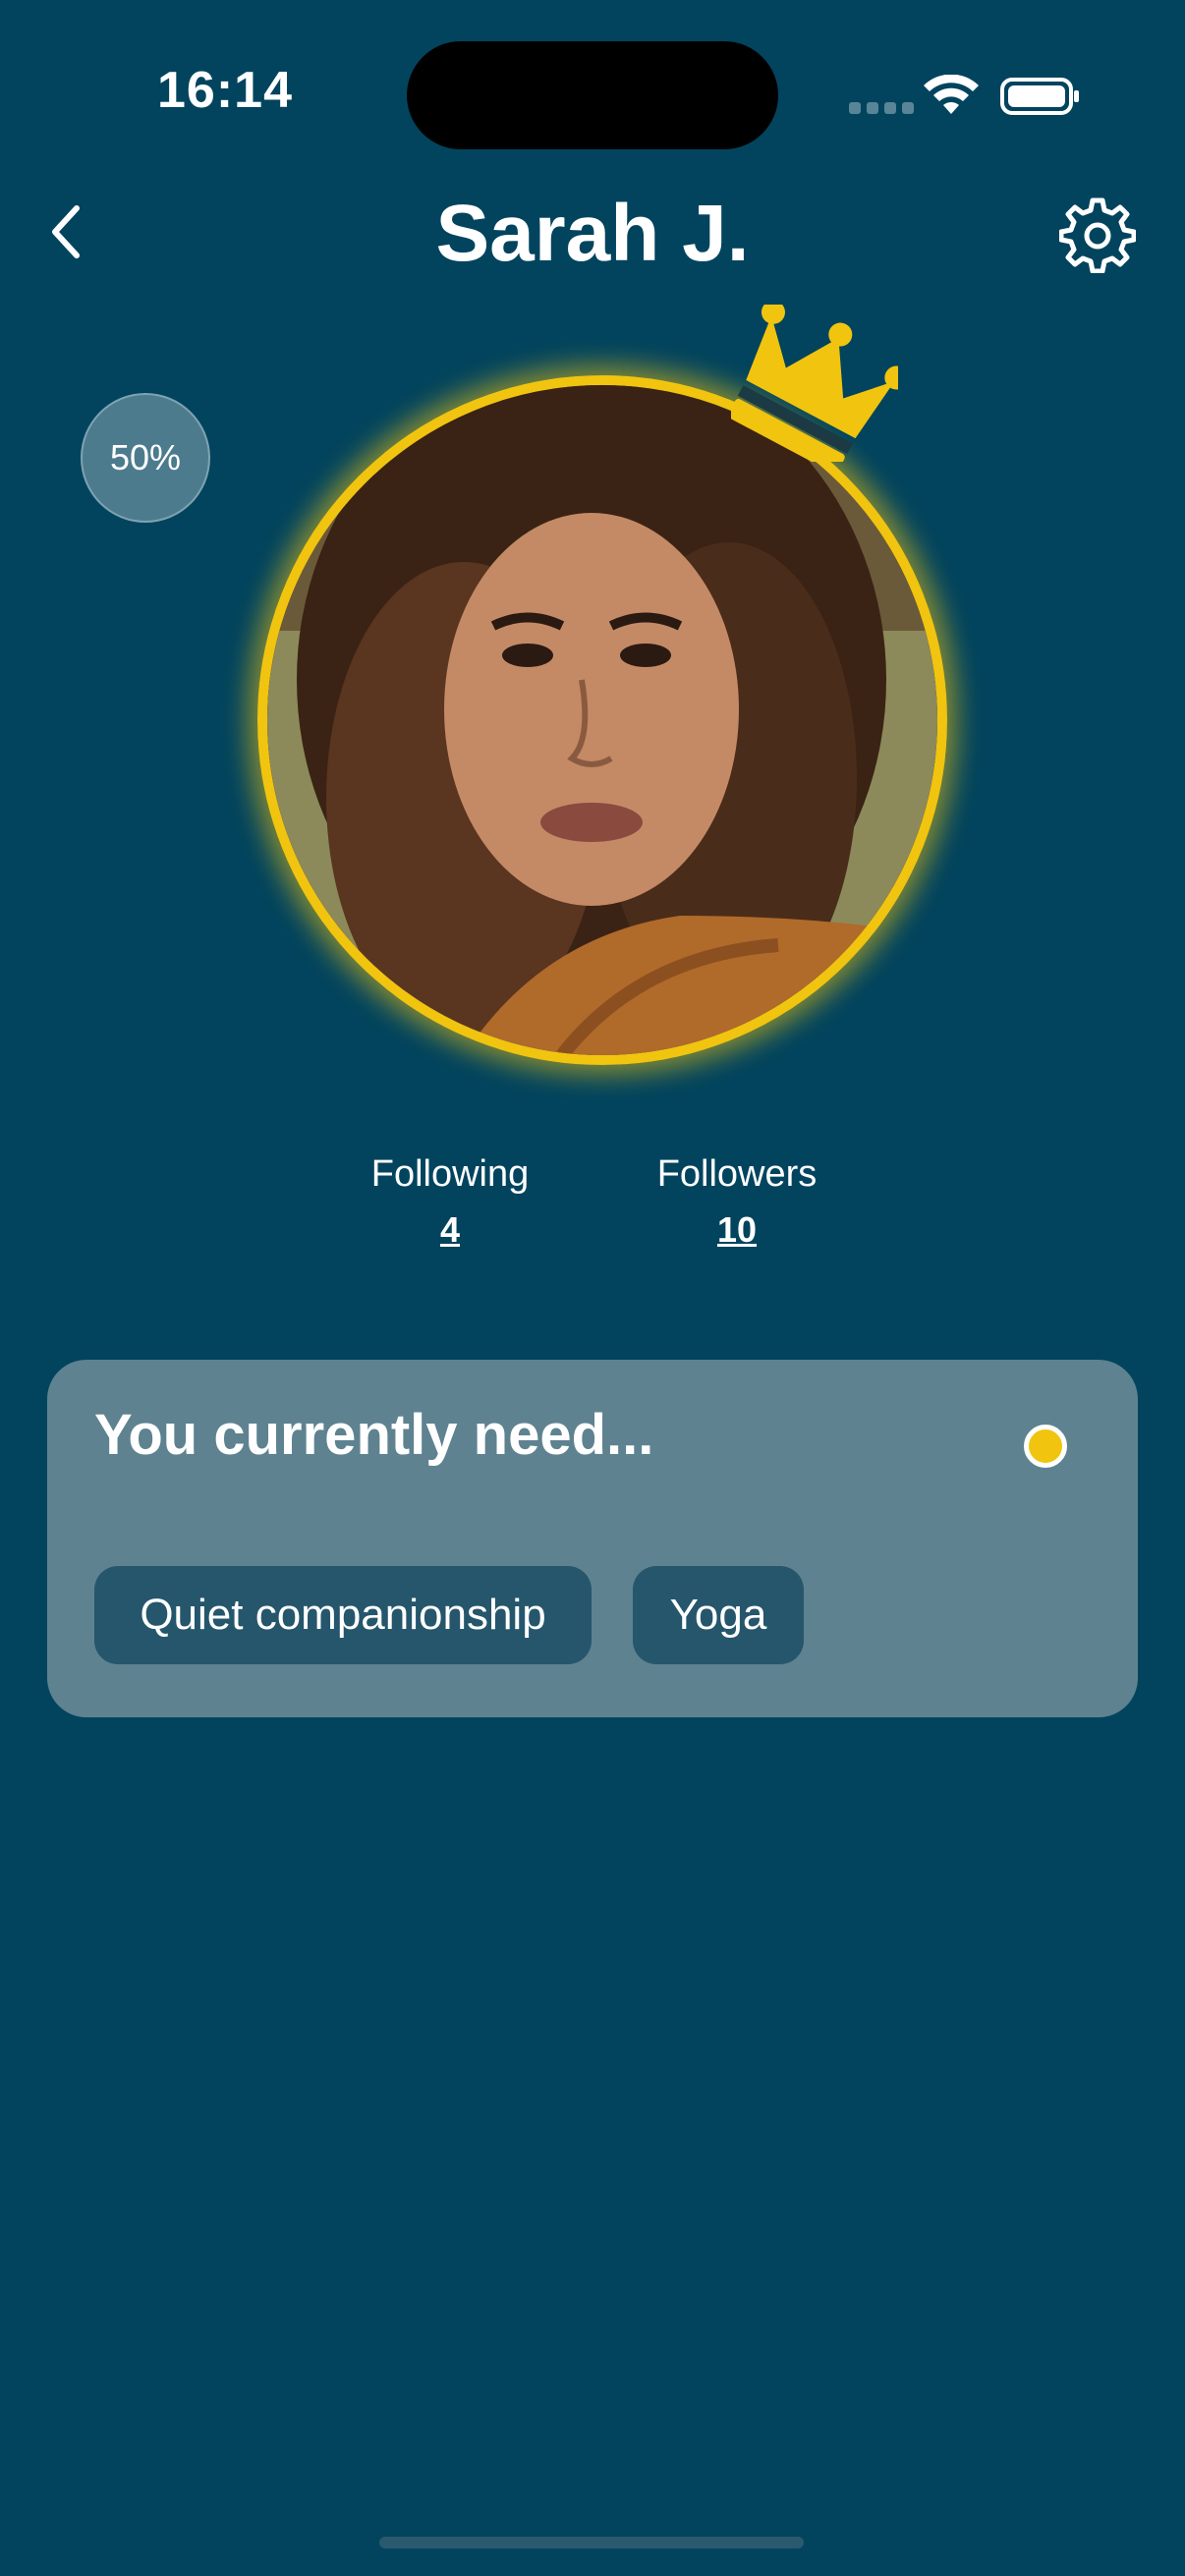 The image size is (1185, 2576). I want to click on dynamic-island, so click(592, 95).